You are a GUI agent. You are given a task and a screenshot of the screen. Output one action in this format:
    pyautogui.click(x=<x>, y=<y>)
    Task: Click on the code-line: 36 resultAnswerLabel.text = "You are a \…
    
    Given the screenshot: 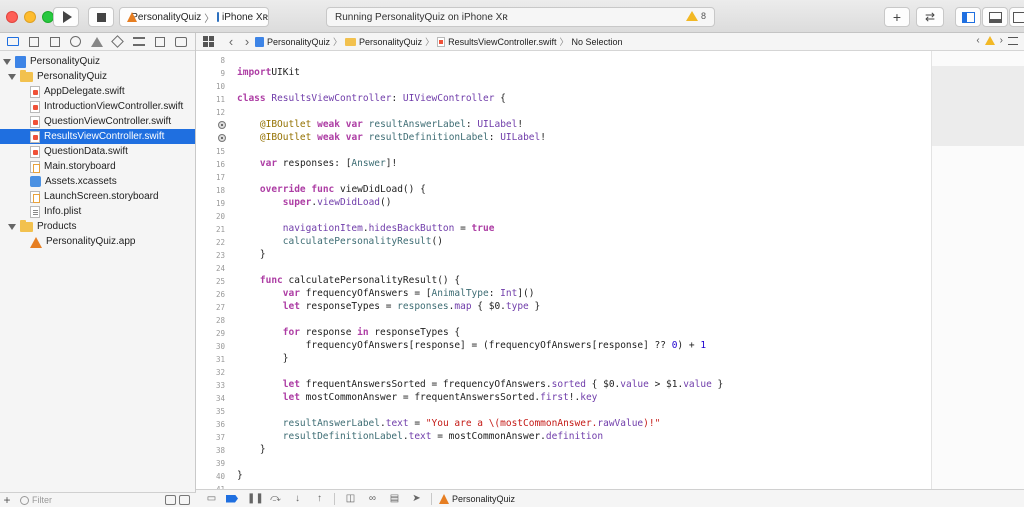 What is the action you would take?
    pyautogui.click(x=563, y=424)
    